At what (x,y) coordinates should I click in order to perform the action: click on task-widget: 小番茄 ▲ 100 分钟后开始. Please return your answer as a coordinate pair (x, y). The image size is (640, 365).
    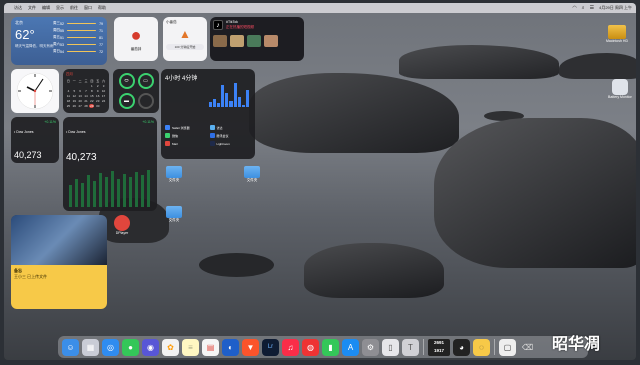
    Looking at the image, I should click on (185, 39).